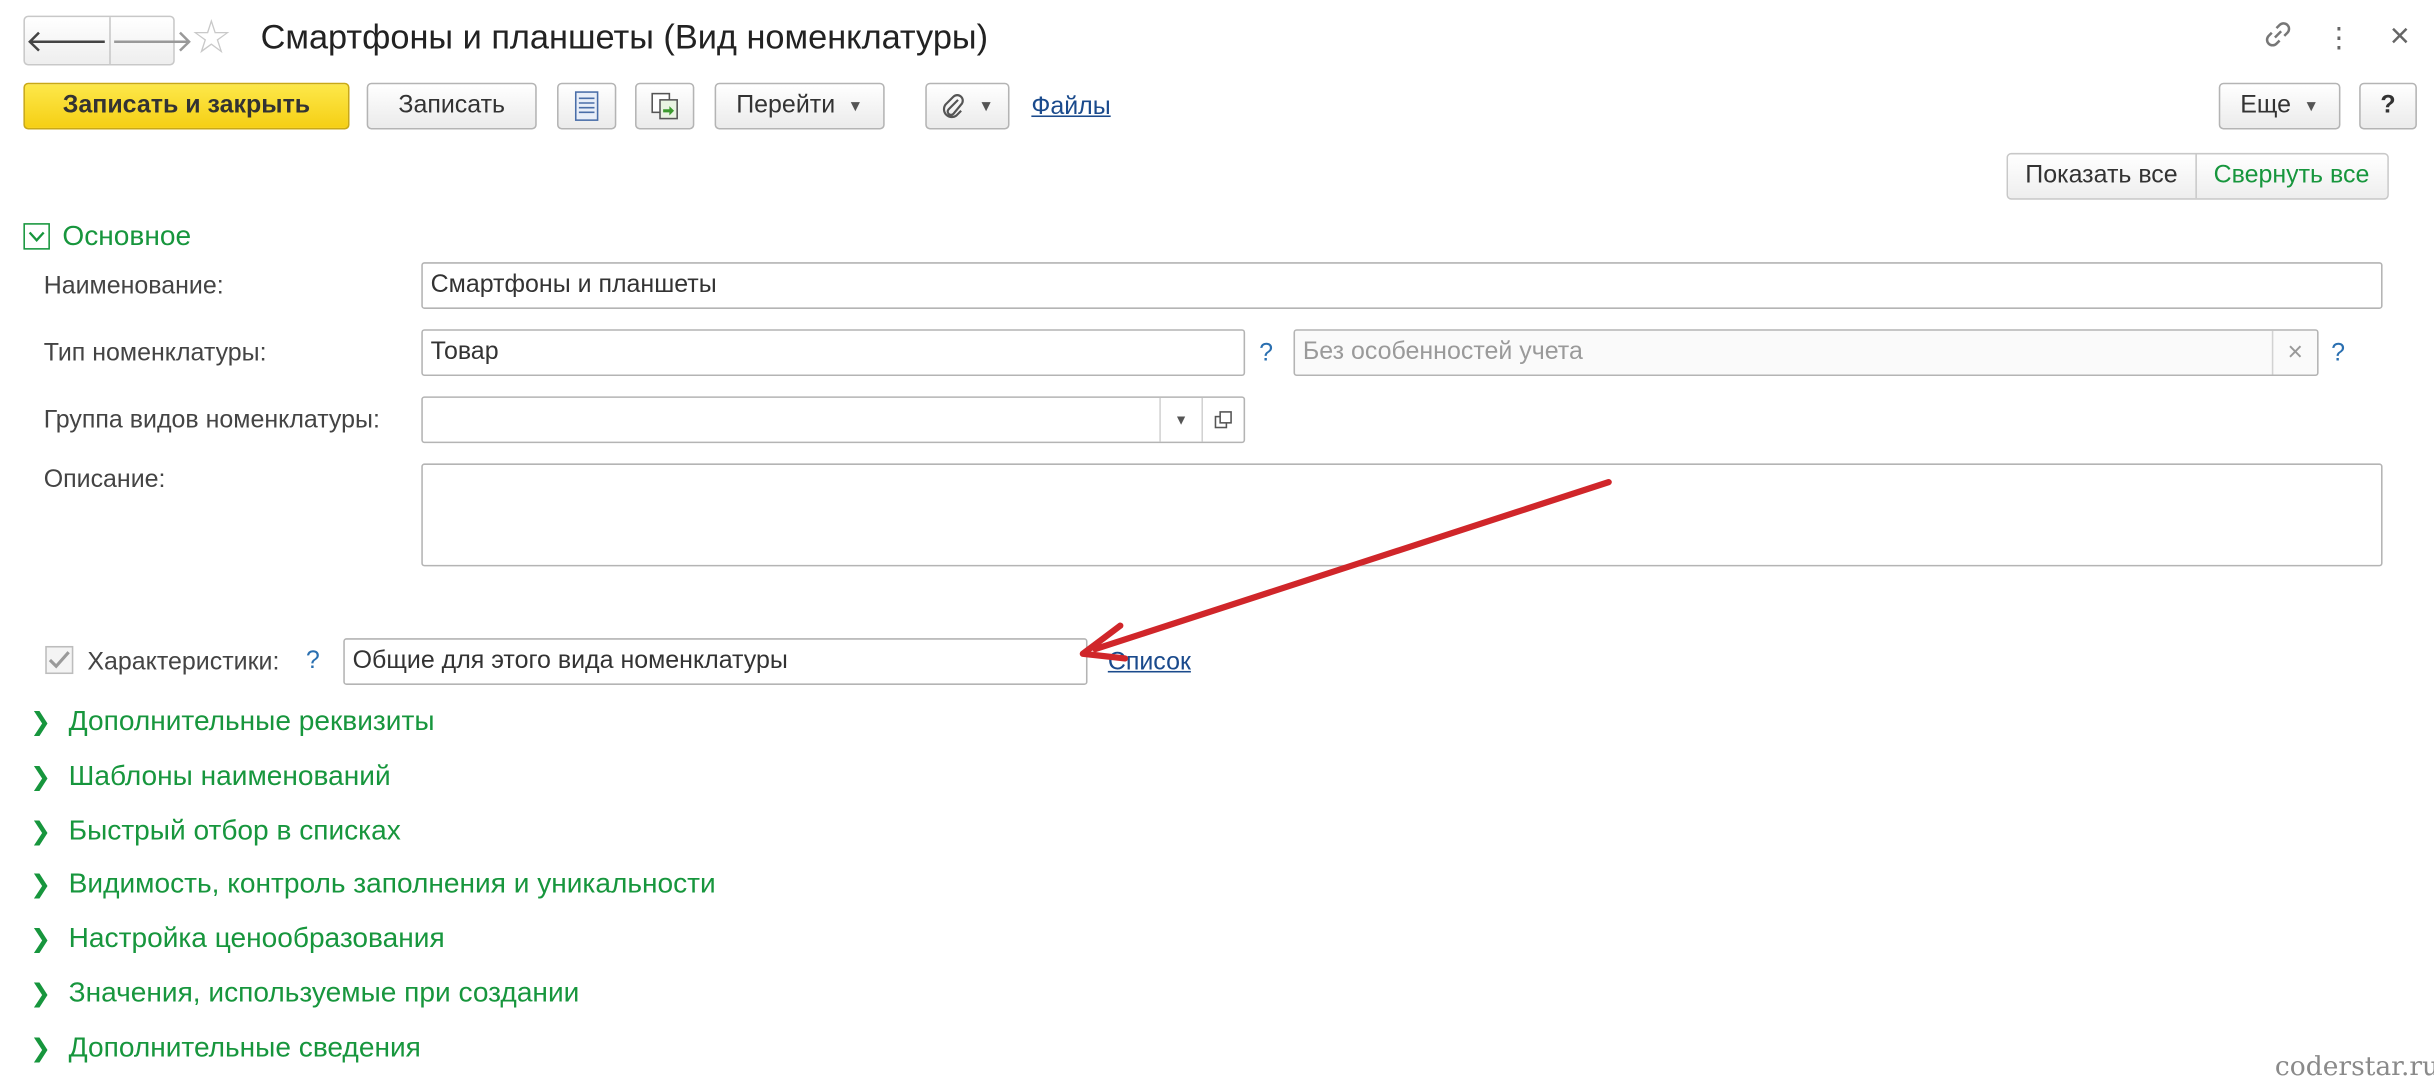 Image resolution: width=2434 pixels, height=1088 pixels. I want to click on back-button: 🡐, so click(67, 40).